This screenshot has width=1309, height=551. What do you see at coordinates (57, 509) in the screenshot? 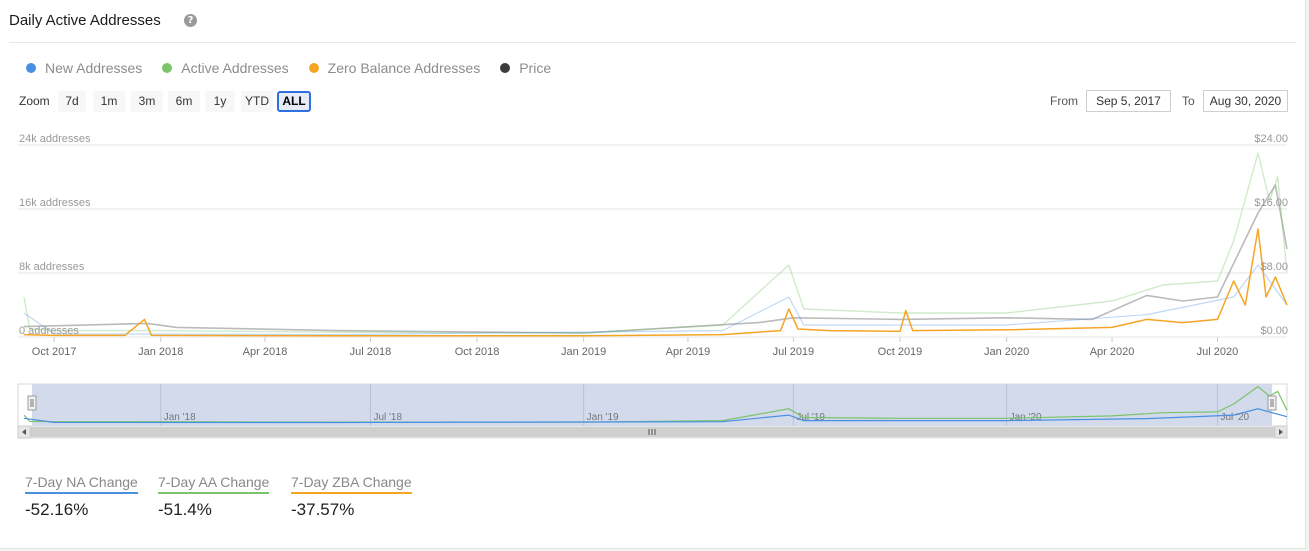
I see `stat-value: -52.16%` at bounding box center [57, 509].